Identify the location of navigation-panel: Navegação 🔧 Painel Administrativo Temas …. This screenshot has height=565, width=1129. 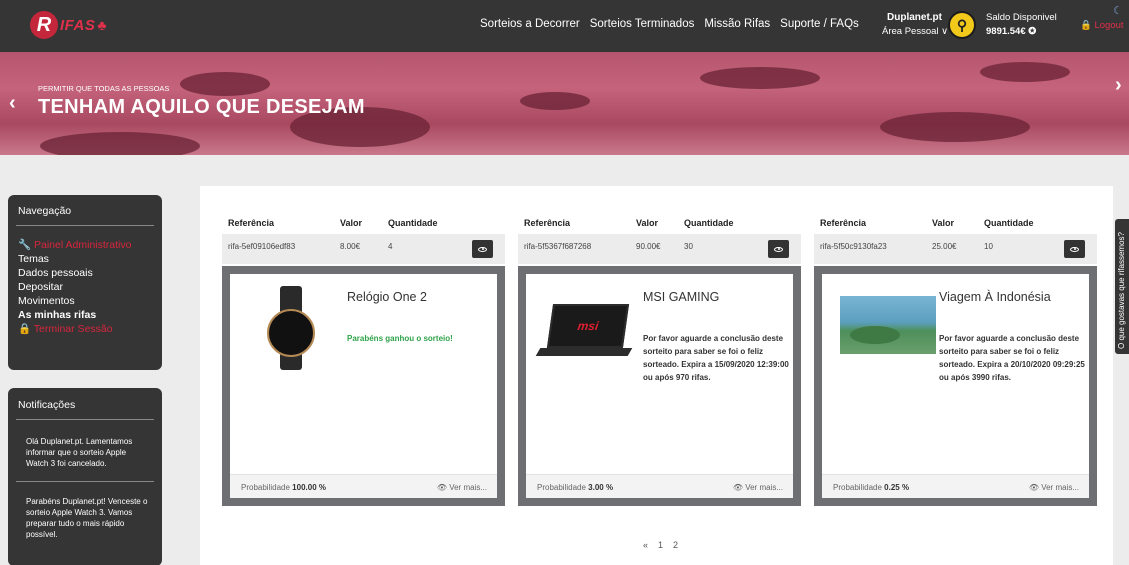
(85, 282).